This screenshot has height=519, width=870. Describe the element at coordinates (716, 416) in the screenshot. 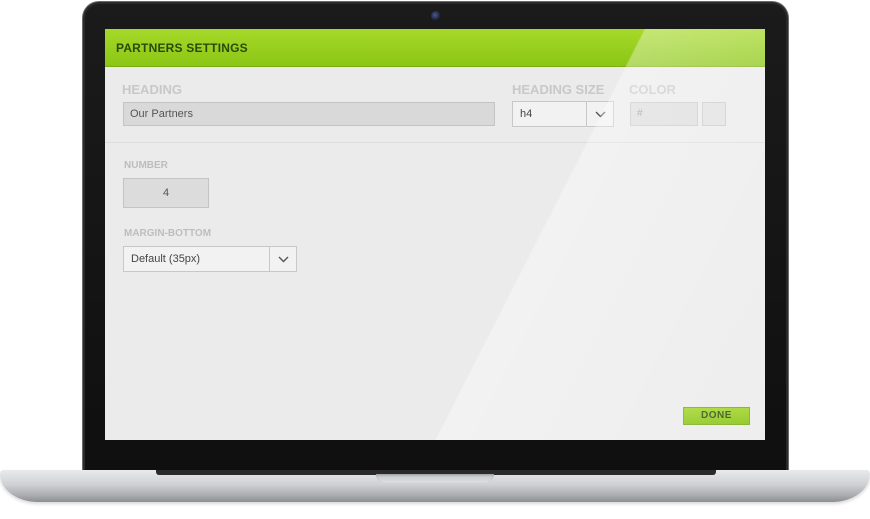

I see `done-button: DONE` at that location.